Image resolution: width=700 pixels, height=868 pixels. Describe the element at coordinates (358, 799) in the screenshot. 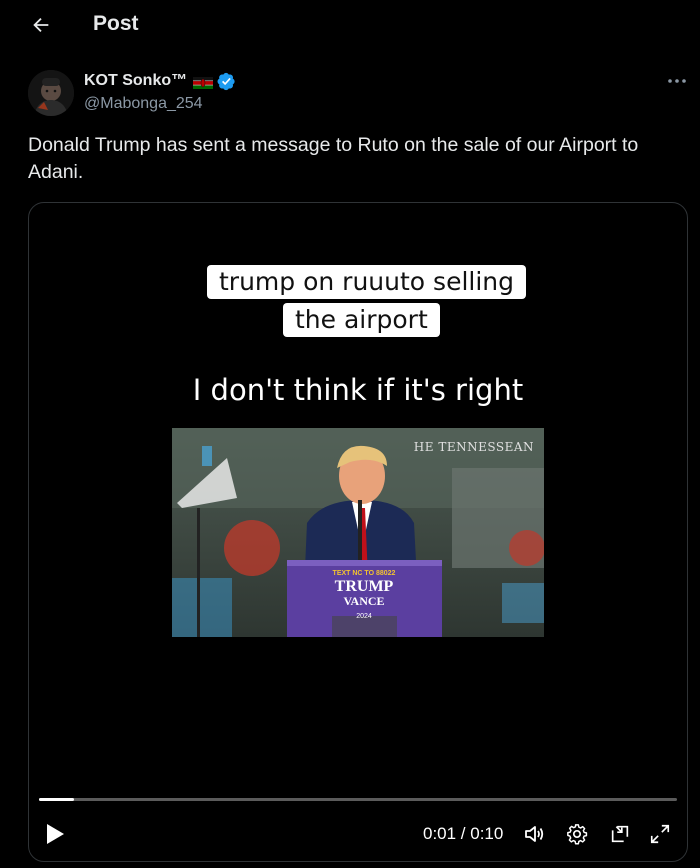

I see `video-progress-bar` at that location.